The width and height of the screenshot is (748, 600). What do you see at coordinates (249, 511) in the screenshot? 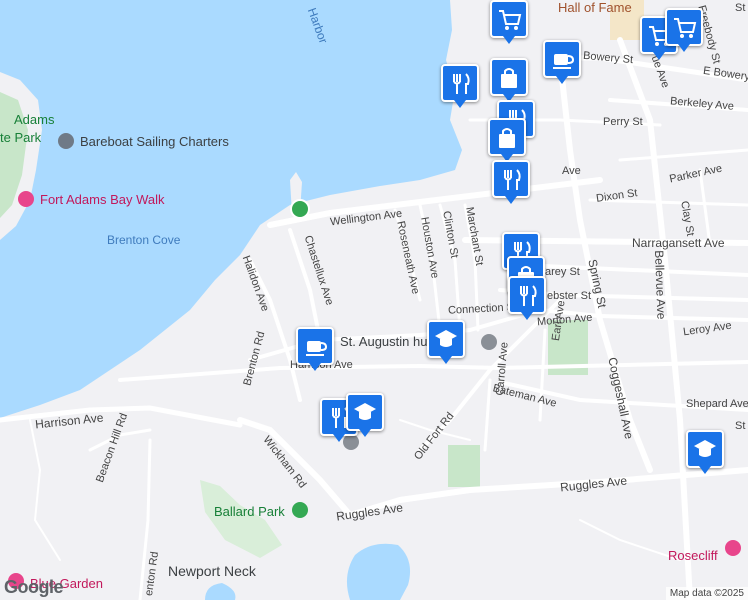
I see `ballard-park-label: Ballard Park` at bounding box center [249, 511].